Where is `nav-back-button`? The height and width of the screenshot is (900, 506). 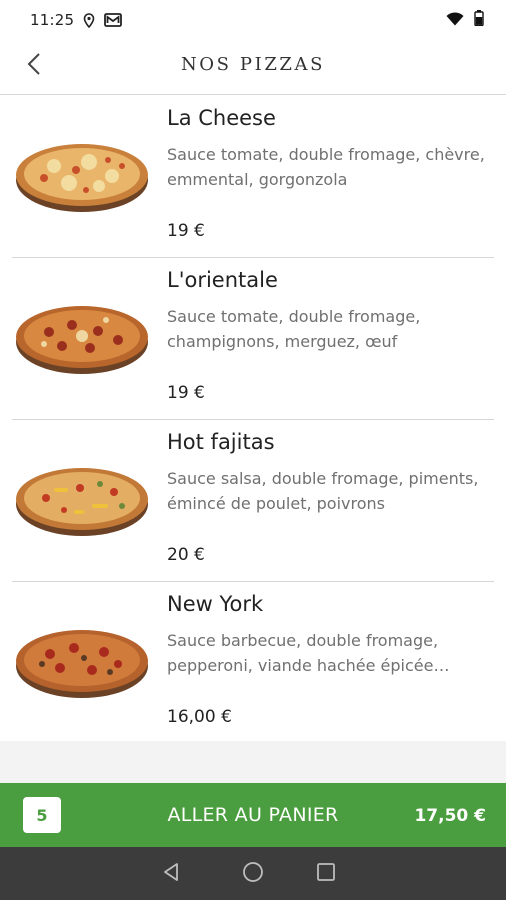 nav-back-button is located at coordinates (171, 874).